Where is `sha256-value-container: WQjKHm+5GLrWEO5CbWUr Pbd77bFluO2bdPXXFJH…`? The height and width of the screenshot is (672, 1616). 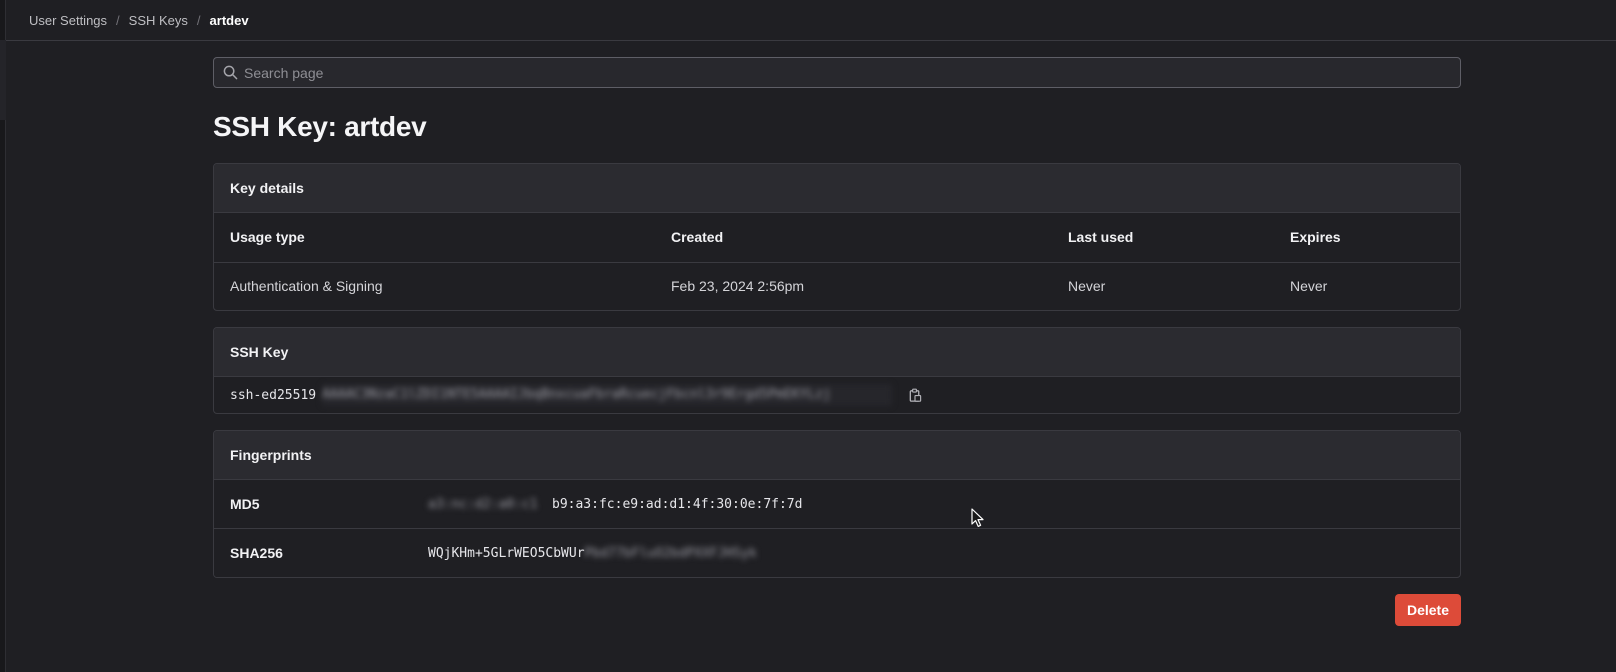
sha256-value-container: WQjKHm+5GLrWEO5CbWUr Pbd77bFluO2bdPXXFJH… is located at coordinates (604, 553).